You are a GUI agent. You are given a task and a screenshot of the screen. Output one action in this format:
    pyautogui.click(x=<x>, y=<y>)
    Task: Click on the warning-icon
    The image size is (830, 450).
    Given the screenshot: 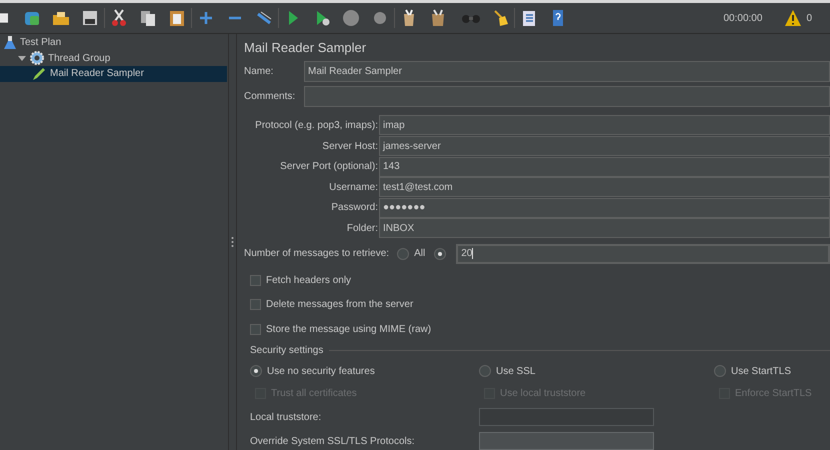 What is the action you would take?
    pyautogui.click(x=793, y=18)
    